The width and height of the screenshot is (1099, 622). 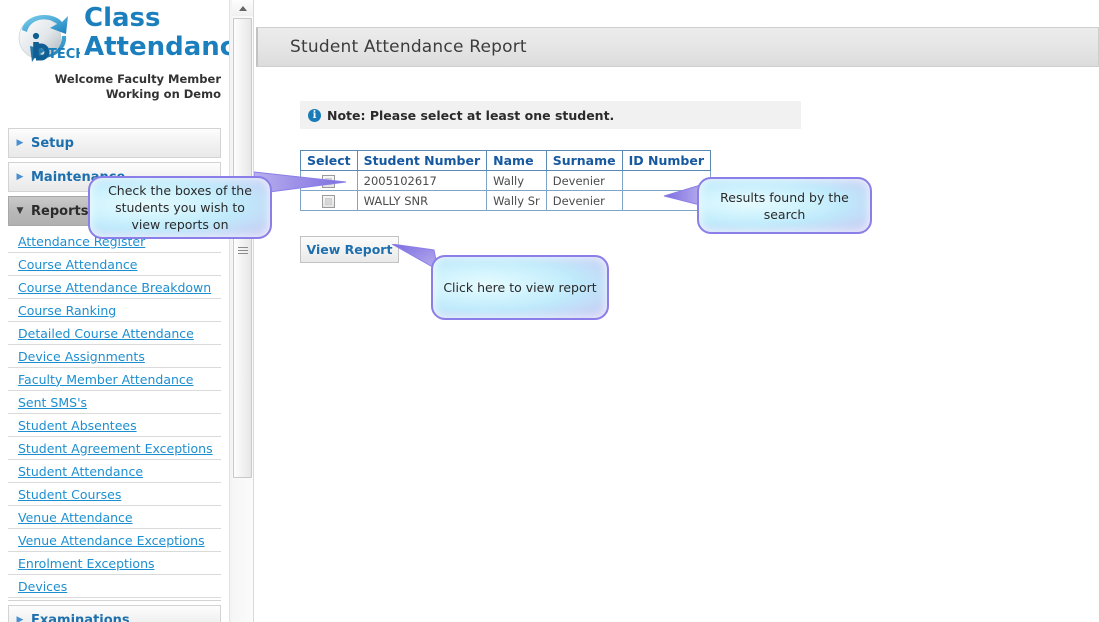 I want to click on sidebar-scrollbar, so click(x=241, y=311).